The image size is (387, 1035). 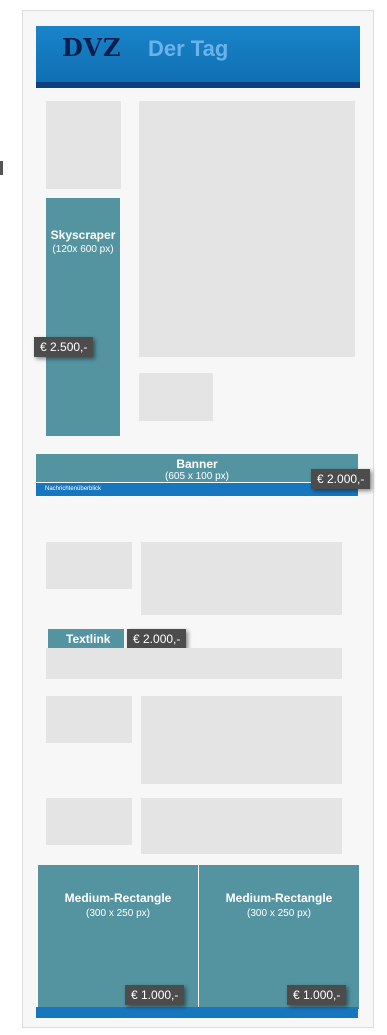 I want to click on textlink-title: Textlink, so click(x=88, y=639).